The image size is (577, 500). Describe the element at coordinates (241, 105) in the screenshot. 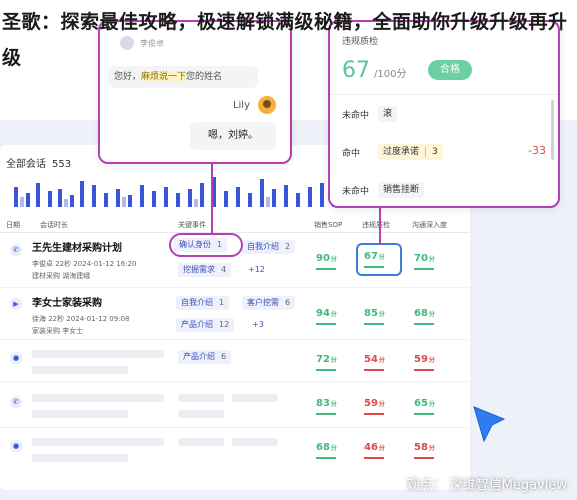

I see `customer-name: Lily` at that location.